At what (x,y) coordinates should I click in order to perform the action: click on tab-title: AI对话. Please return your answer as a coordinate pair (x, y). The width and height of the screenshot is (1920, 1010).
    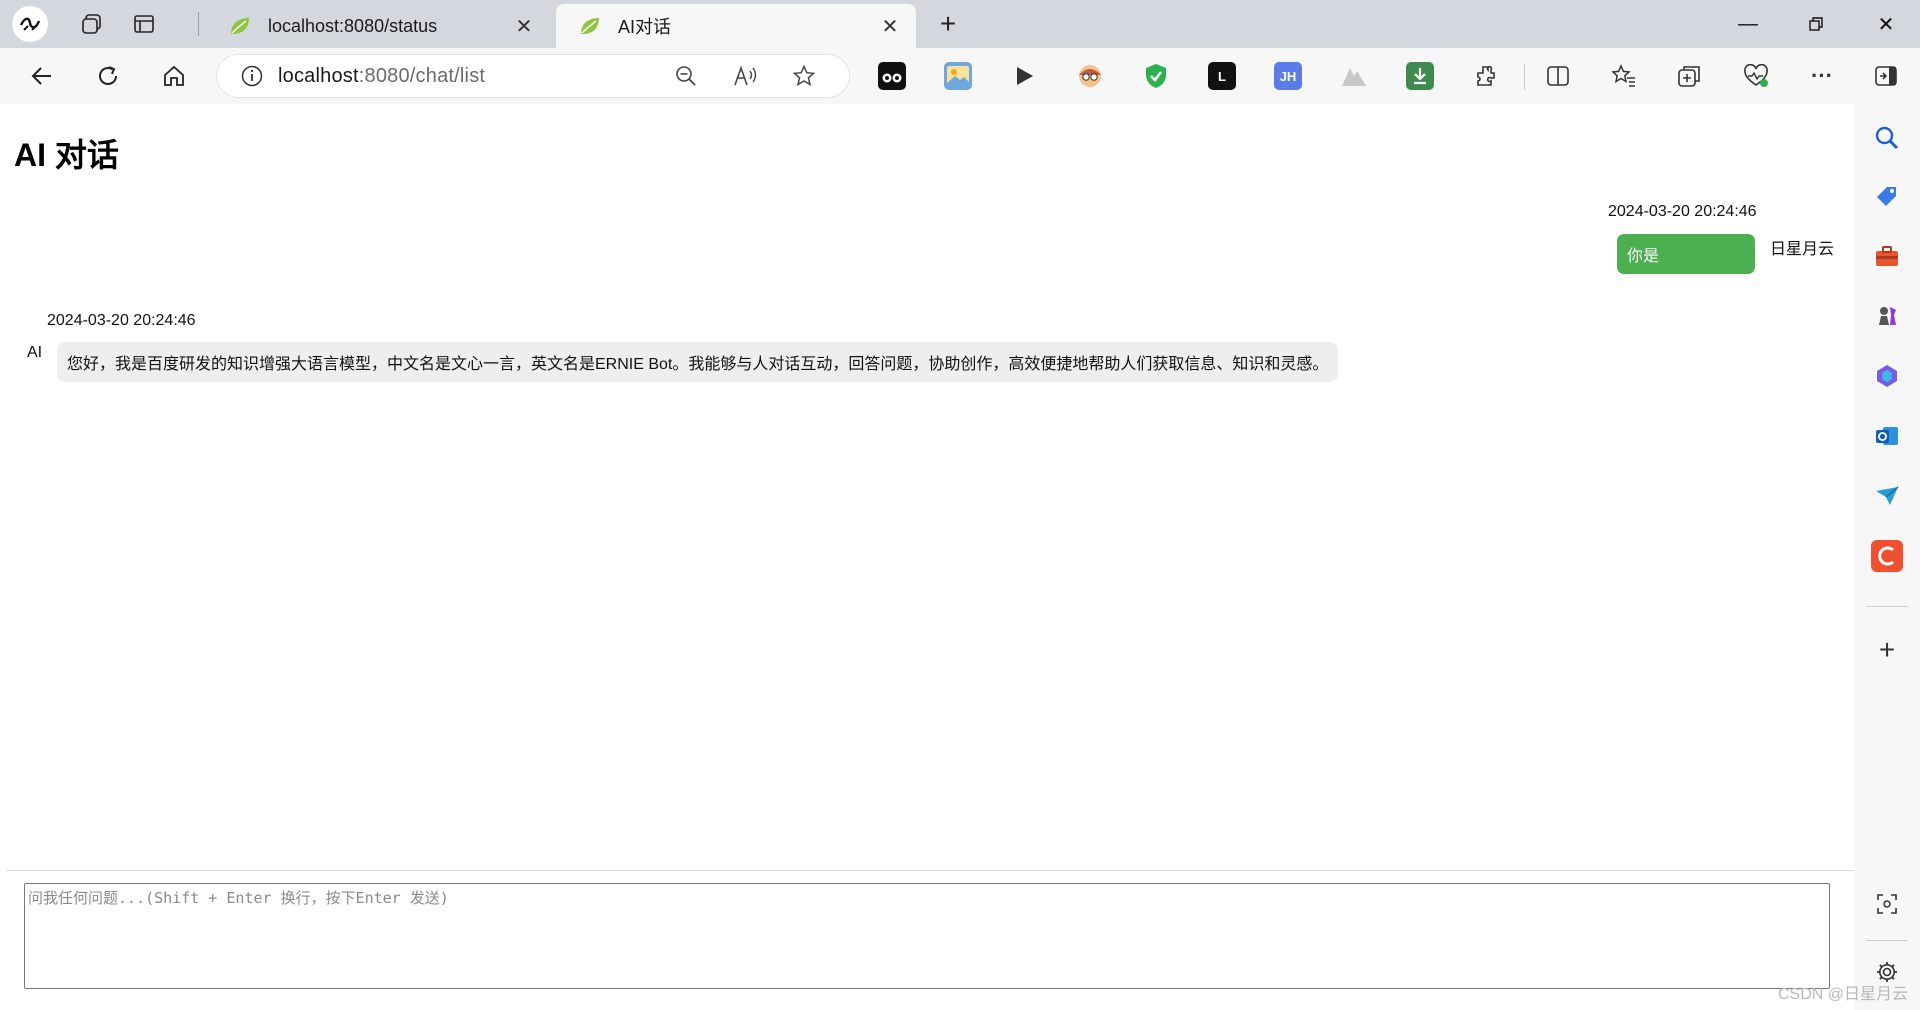
    Looking at the image, I should click on (645, 27).